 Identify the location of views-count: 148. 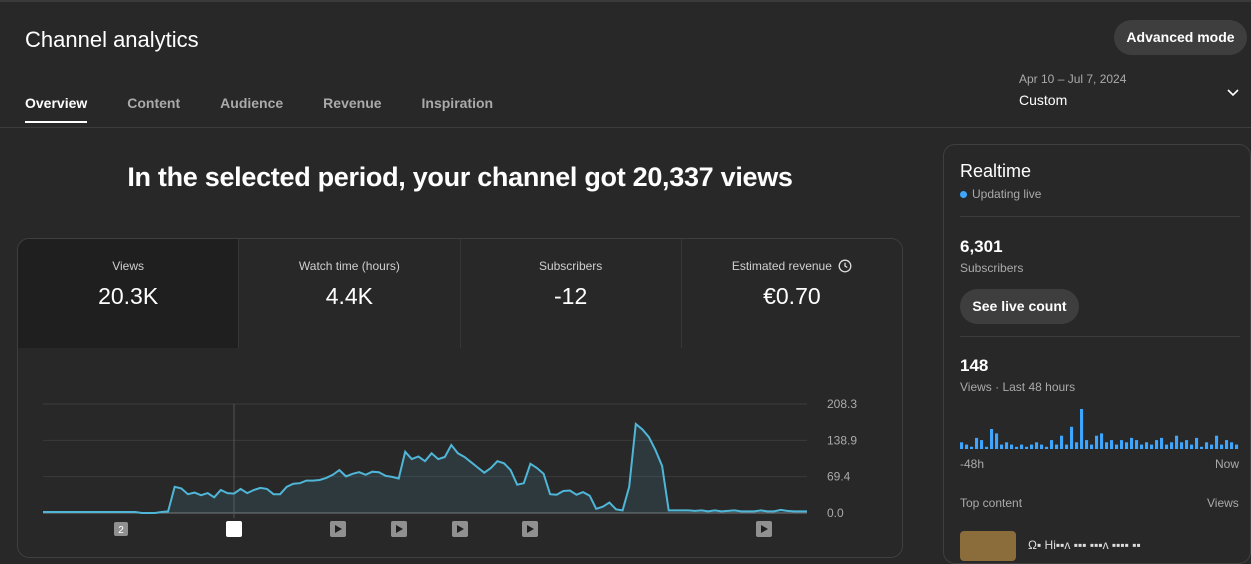
(974, 365).